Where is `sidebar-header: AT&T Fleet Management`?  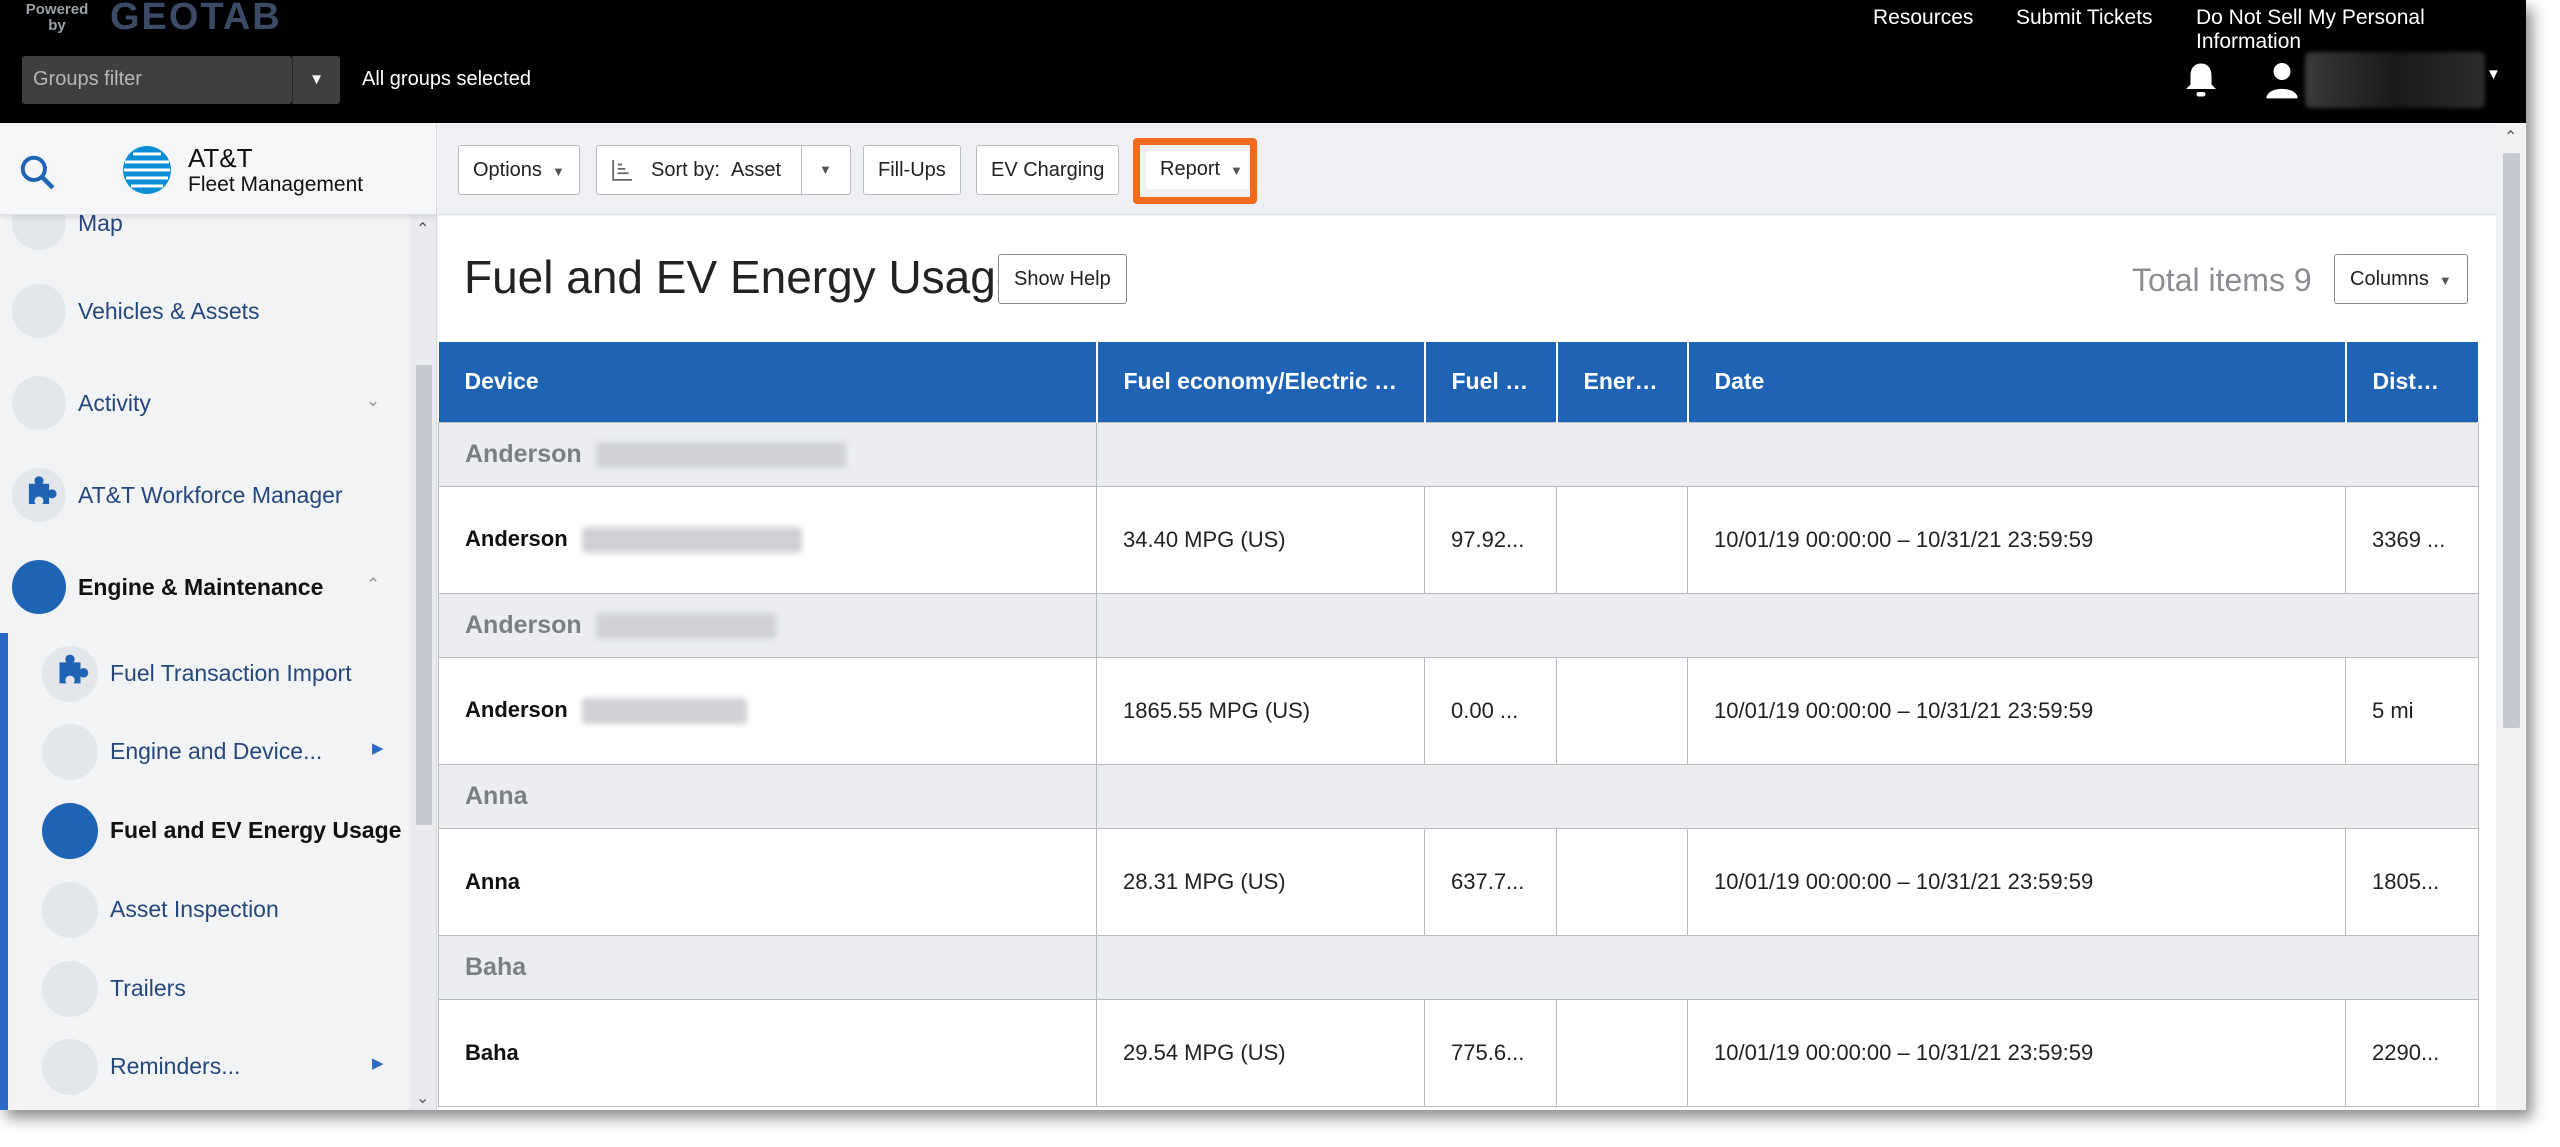 sidebar-header: AT&T Fleet Management is located at coordinates (218, 169).